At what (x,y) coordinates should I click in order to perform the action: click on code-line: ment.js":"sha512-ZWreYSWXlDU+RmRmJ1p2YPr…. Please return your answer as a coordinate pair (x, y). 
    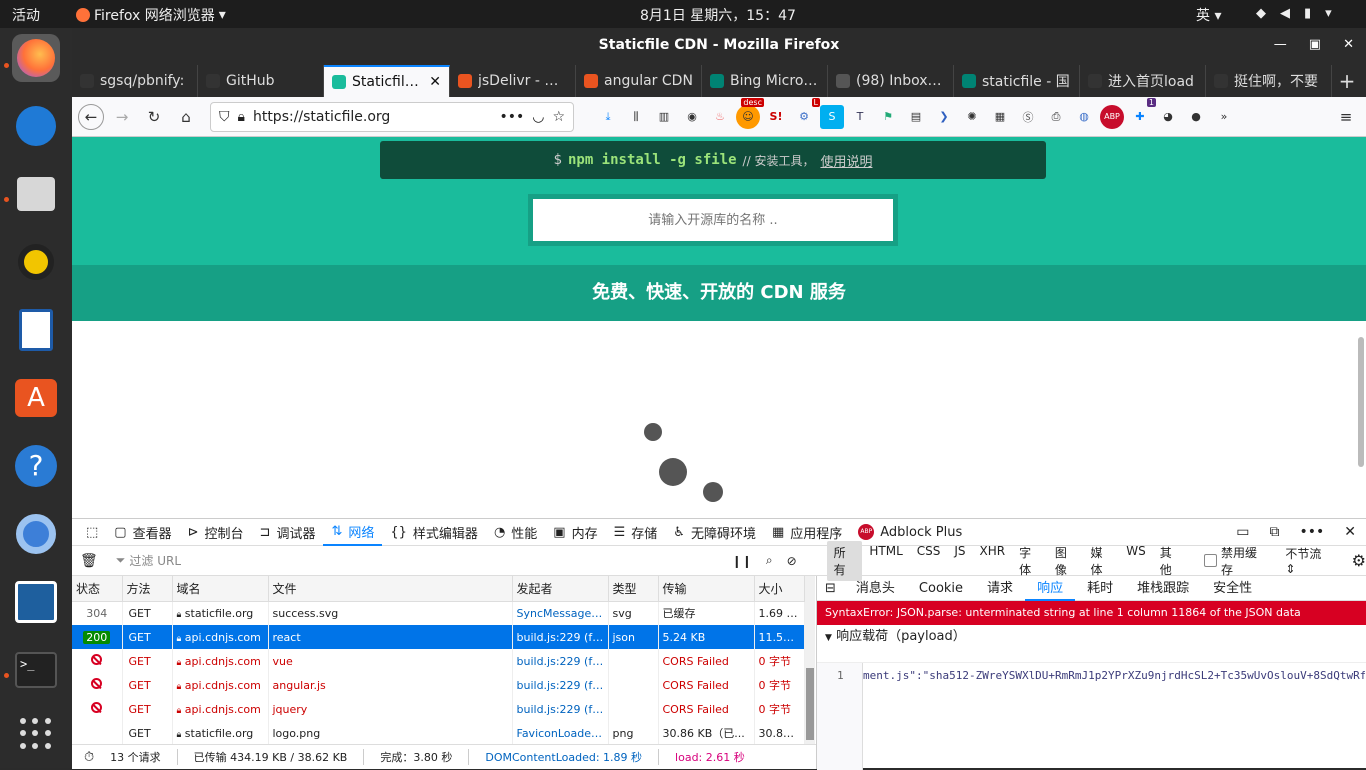
    Looking at the image, I should click on (1114, 675).